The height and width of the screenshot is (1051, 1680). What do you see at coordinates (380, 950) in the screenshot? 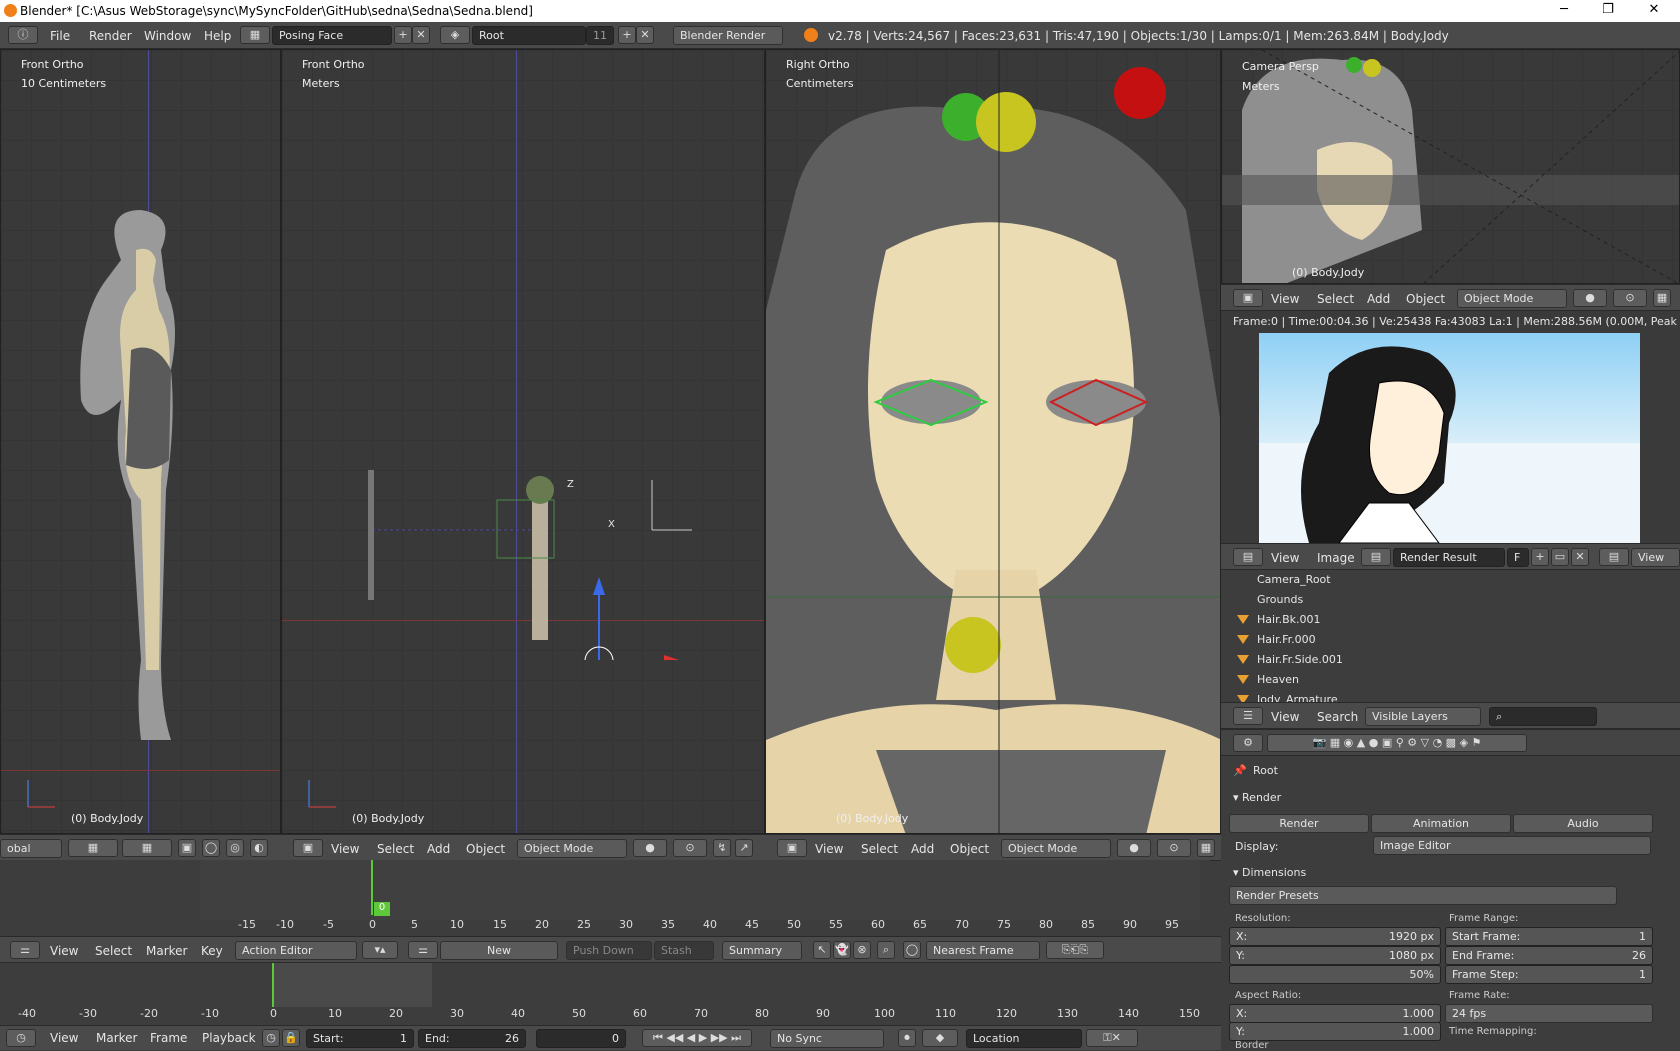
I see `nav-arrows-icon: ▾▴` at bounding box center [380, 950].